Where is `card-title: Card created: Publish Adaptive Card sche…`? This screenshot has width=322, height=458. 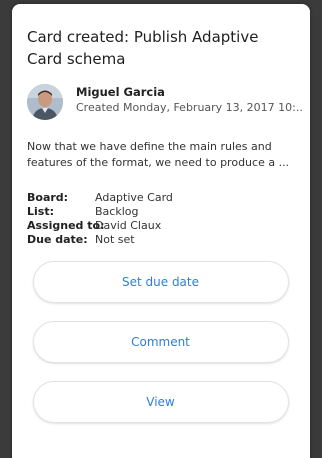 card-title: Card created: Publish Adaptive Card sche… is located at coordinates (143, 48).